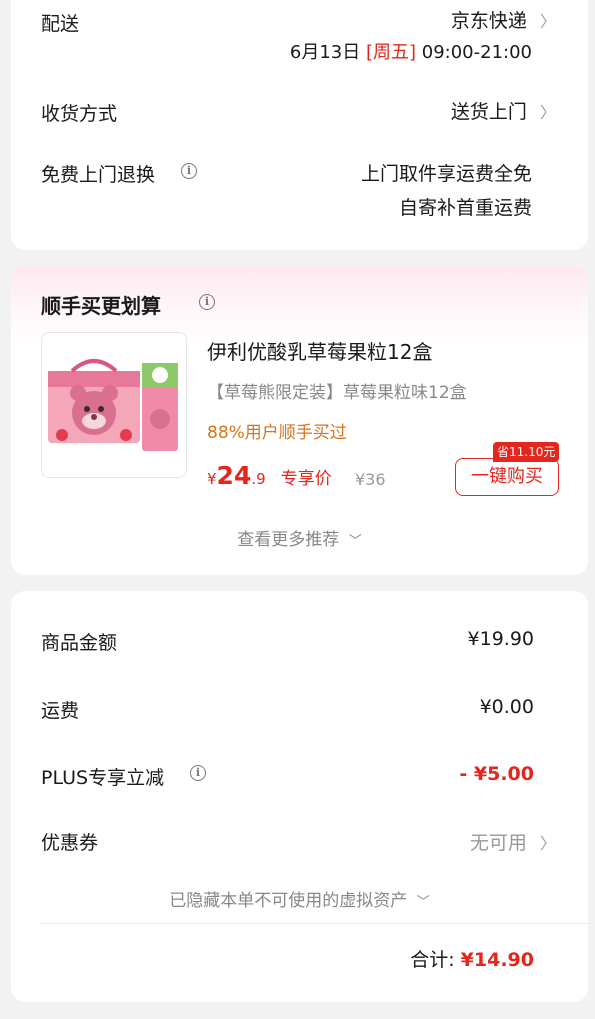  What do you see at coordinates (60, 24) in the screenshot?
I see `delivery-label: 配送` at bounding box center [60, 24].